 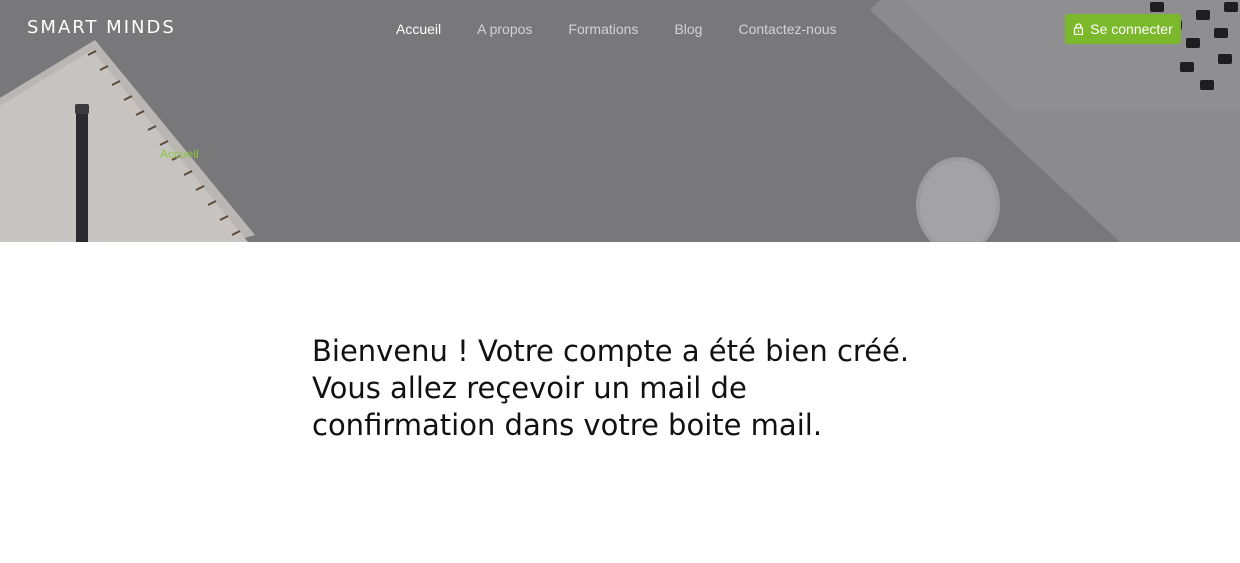 I want to click on lock-icon, so click(x=1079, y=29).